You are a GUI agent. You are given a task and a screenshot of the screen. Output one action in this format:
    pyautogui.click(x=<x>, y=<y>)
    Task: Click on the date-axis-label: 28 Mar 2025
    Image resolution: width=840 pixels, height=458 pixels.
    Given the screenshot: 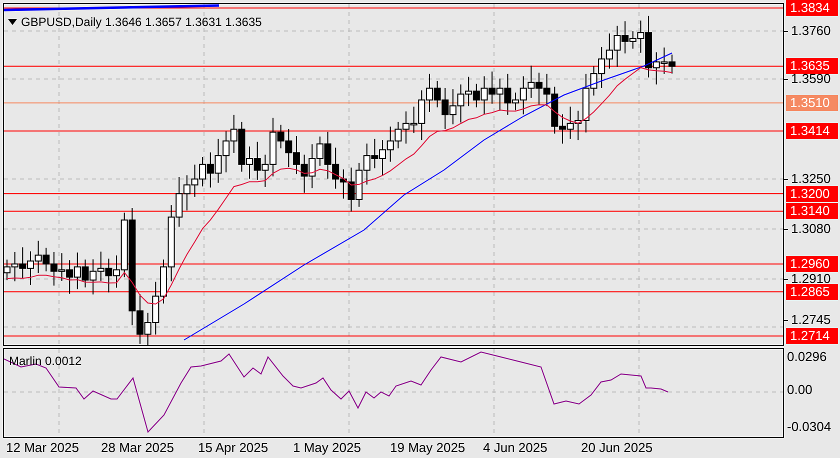 What is the action you would take?
    pyautogui.click(x=137, y=448)
    